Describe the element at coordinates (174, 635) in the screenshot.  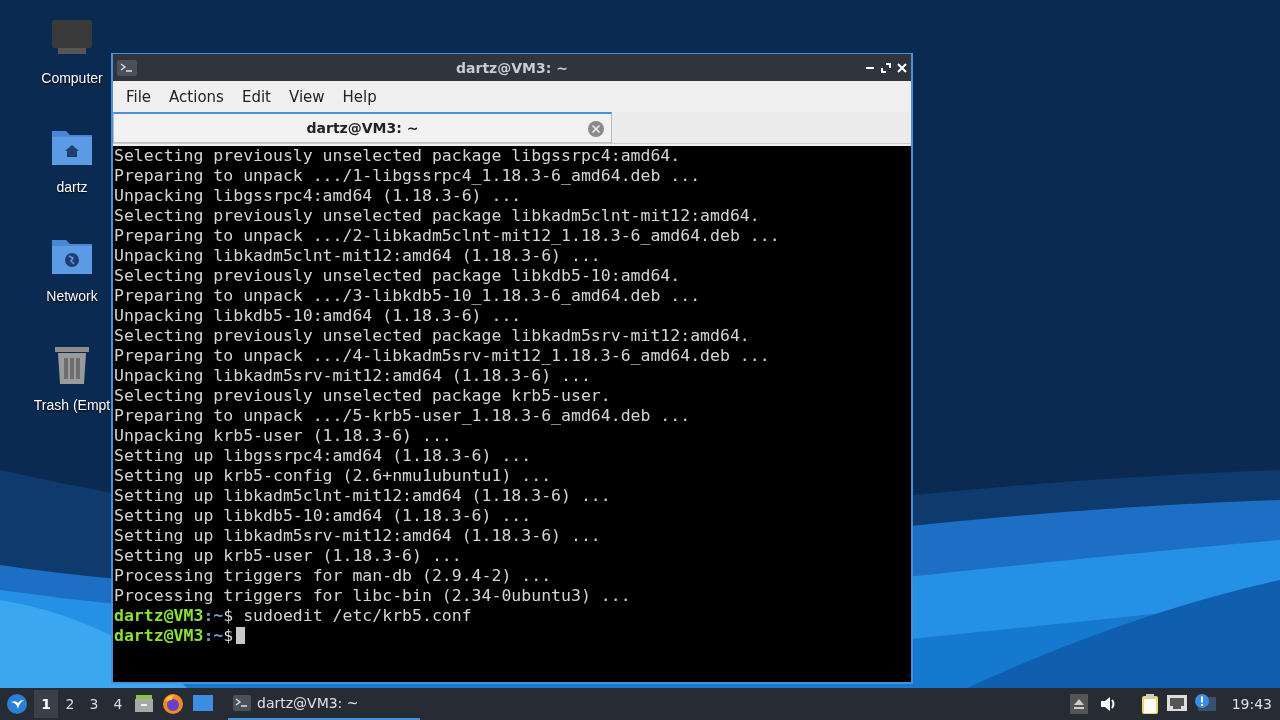
I see `prompt-line: dartz@VM3:~$` at that location.